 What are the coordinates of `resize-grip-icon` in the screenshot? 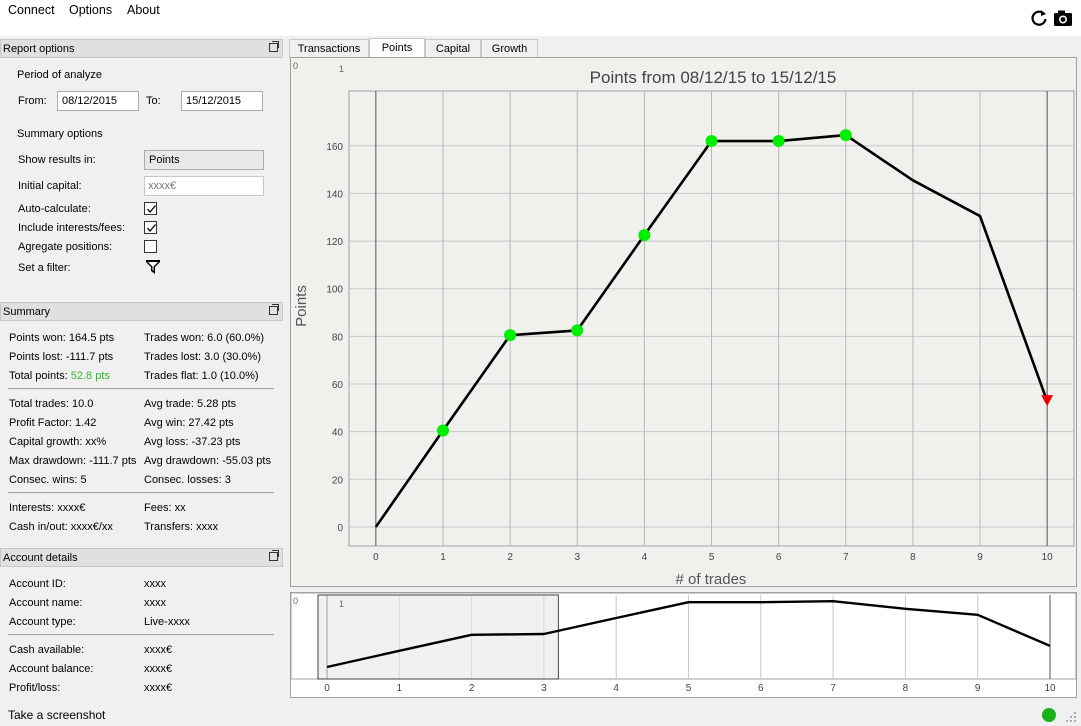 It's located at (1071, 717).